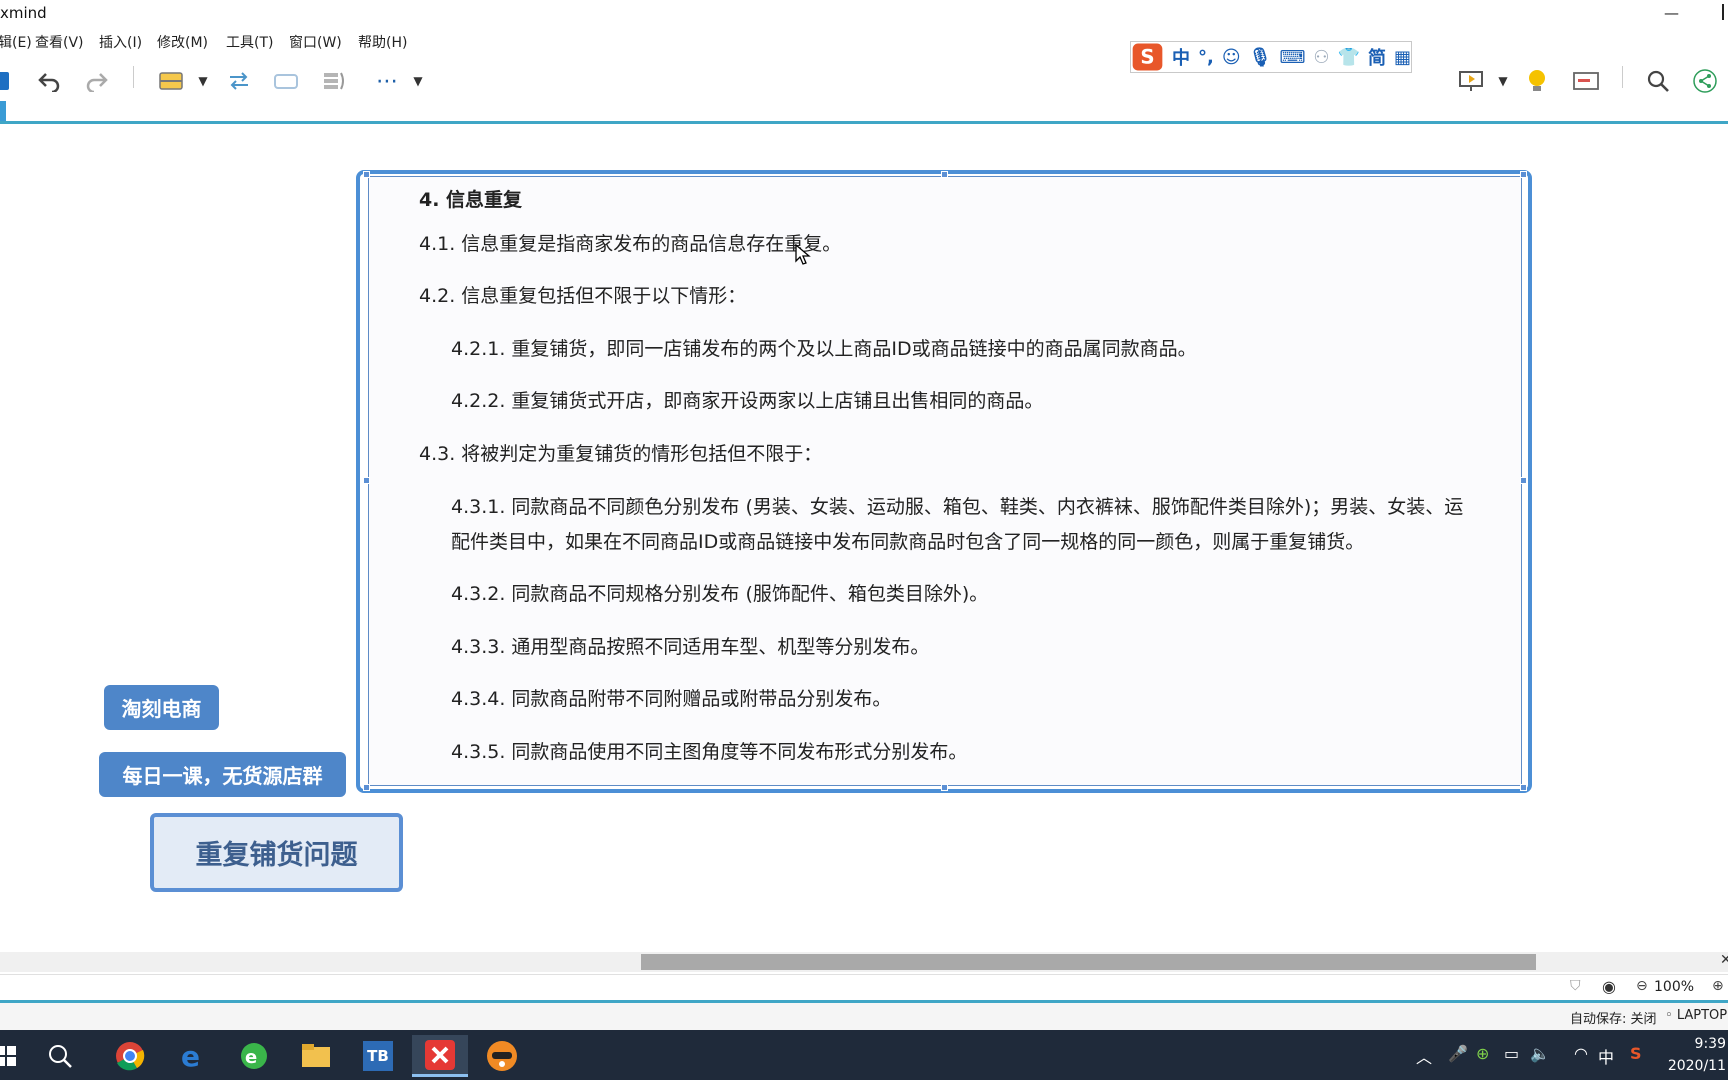  Describe the element at coordinates (3, 111) in the screenshot. I see `sheet-tab-indicator` at that location.